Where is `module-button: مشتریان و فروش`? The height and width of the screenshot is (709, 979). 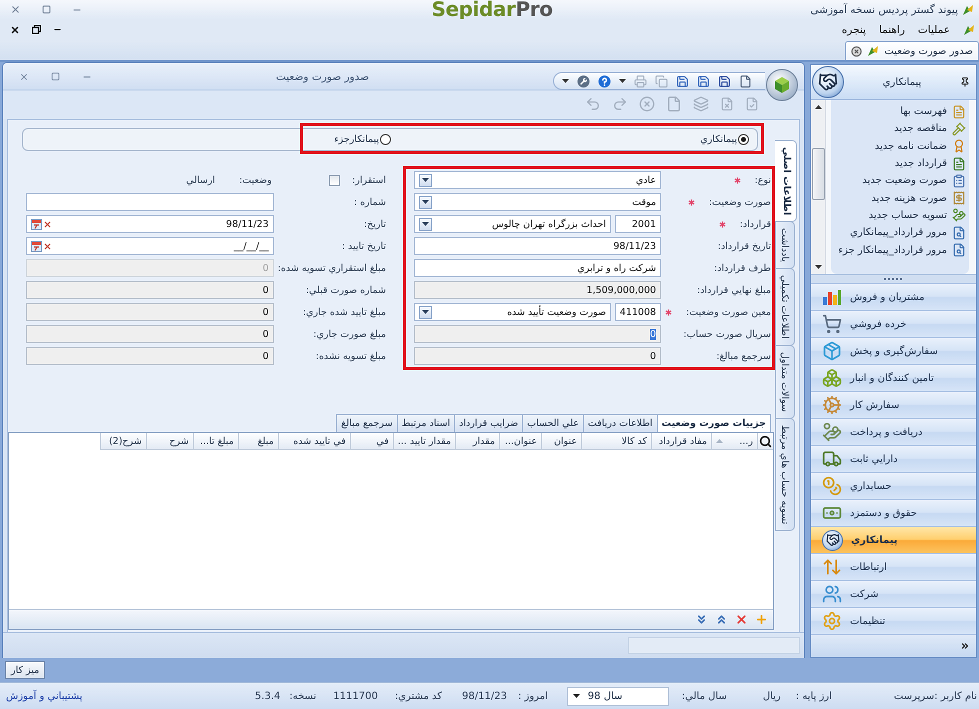 module-button: مشتریان و فروش is located at coordinates (893, 296).